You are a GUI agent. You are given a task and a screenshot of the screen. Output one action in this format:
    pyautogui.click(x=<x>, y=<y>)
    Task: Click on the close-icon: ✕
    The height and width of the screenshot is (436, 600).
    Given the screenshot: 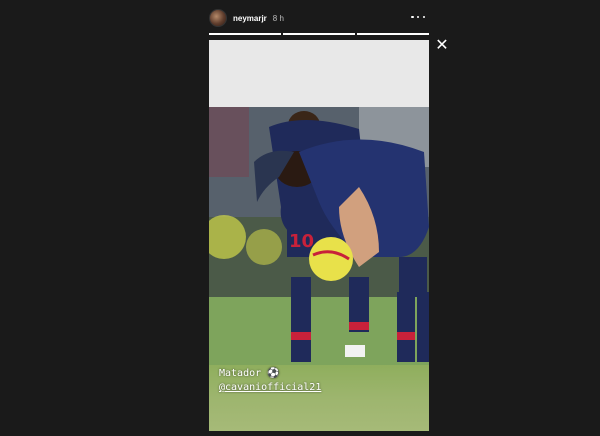 What is the action you would take?
    pyautogui.click(x=442, y=46)
    